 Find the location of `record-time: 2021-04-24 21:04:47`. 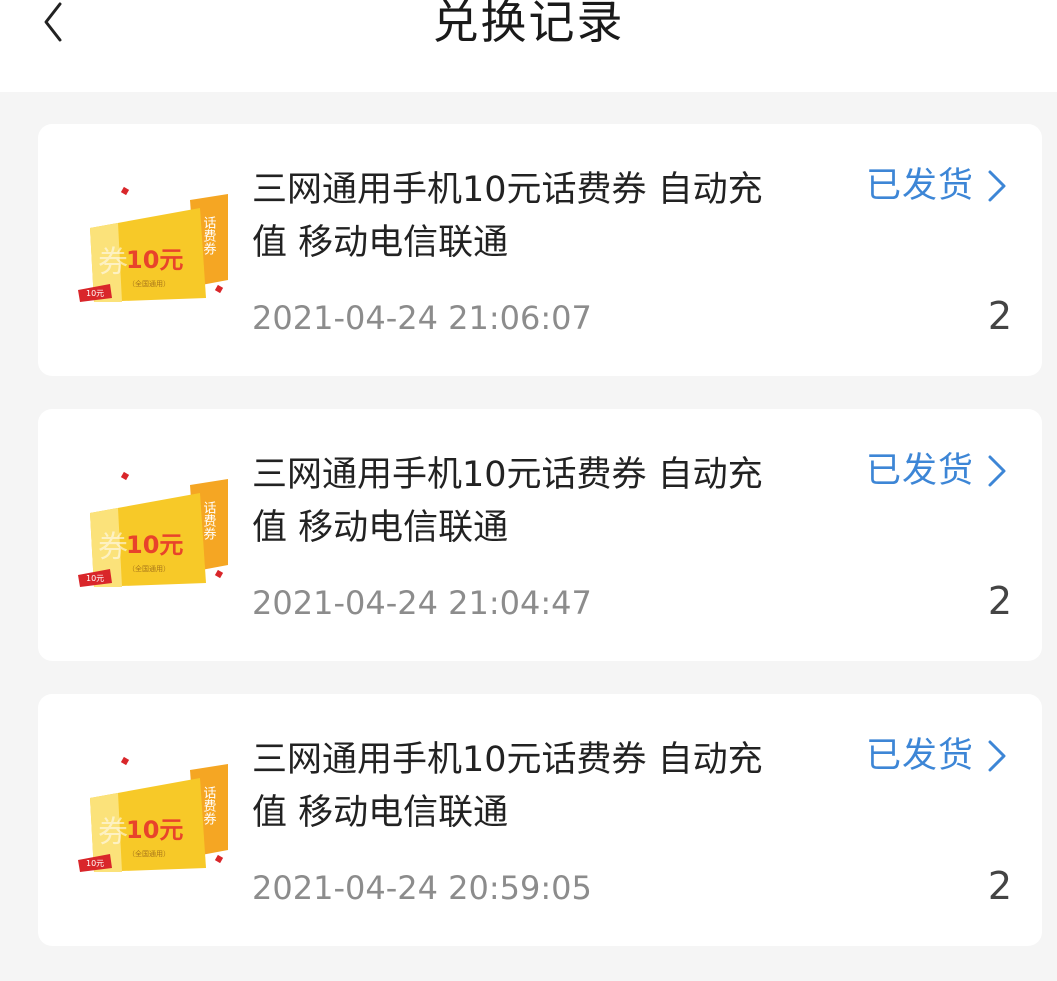

record-time: 2021-04-24 21:04:47 is located at coordinates (422, 603).